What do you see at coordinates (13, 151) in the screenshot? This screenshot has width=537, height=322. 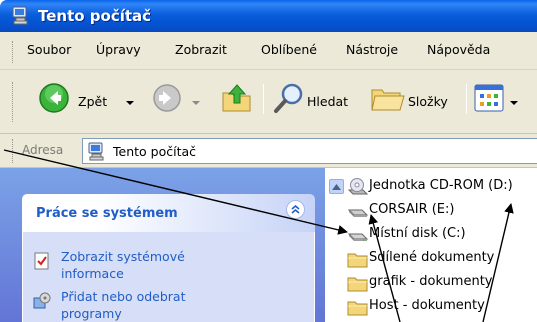 I see `address-grip` at bounding box center [13, 151].